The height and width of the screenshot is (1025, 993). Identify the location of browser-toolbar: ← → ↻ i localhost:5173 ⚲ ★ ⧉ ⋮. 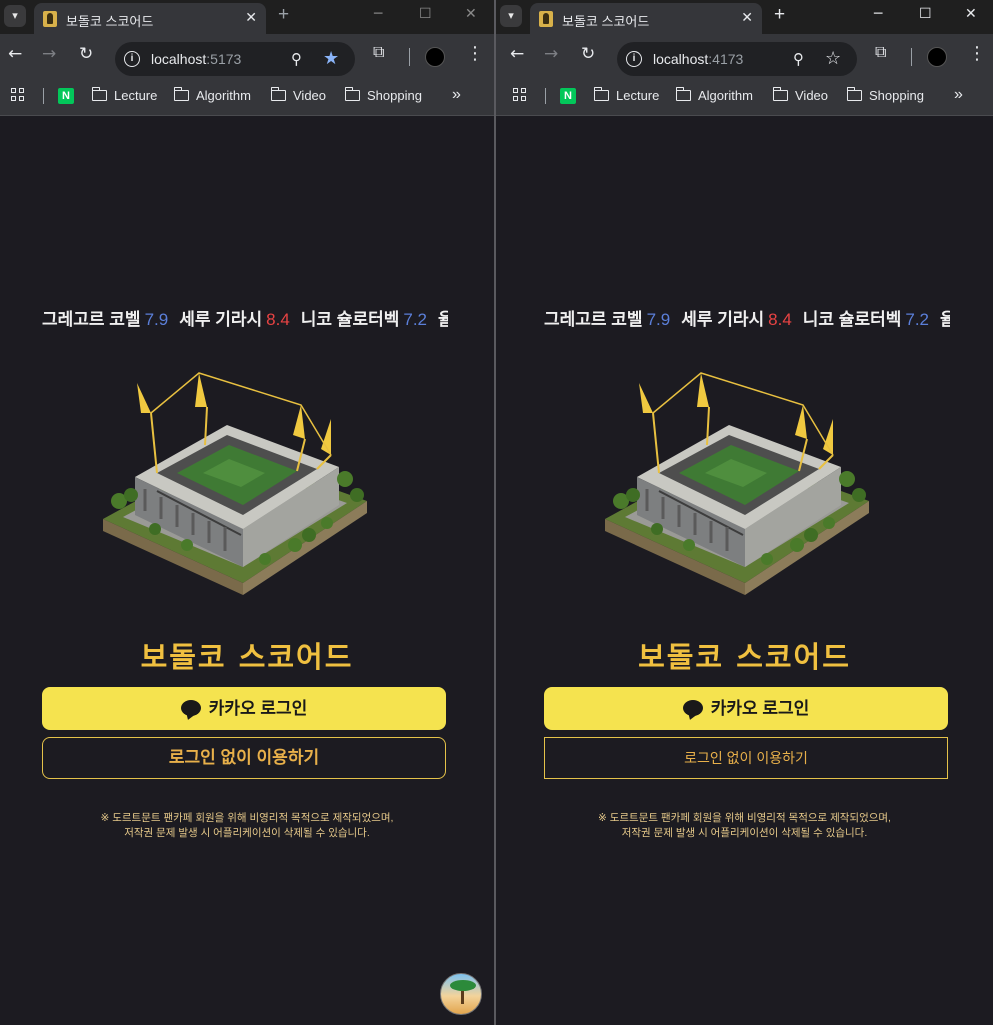
(247, 56).